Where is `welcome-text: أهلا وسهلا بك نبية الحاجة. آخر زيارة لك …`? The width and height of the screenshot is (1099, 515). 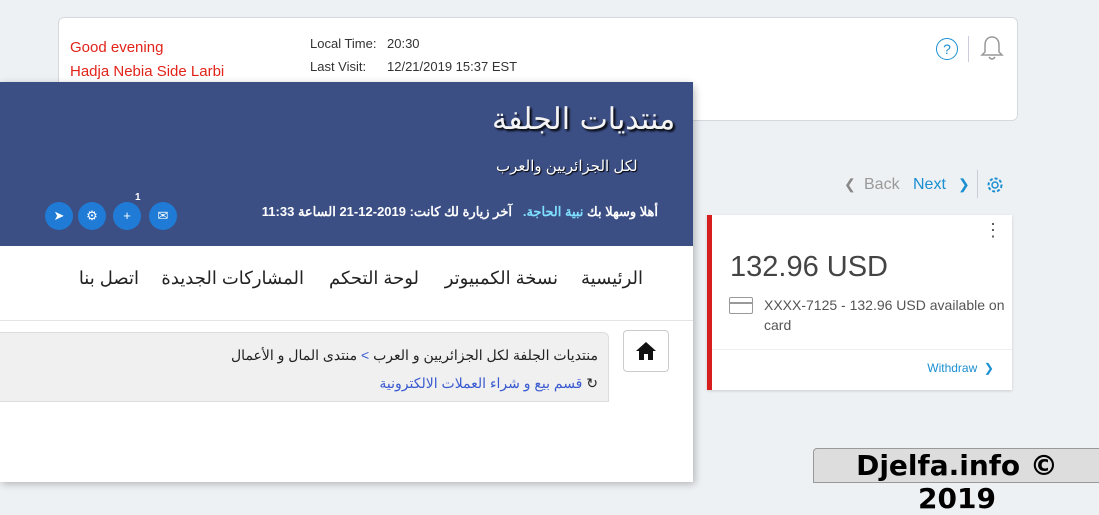
welcome-text: أهلا وسهلا بك نبية الحاجة. آخر زيارة لك … is located at coordinates (460, 212).